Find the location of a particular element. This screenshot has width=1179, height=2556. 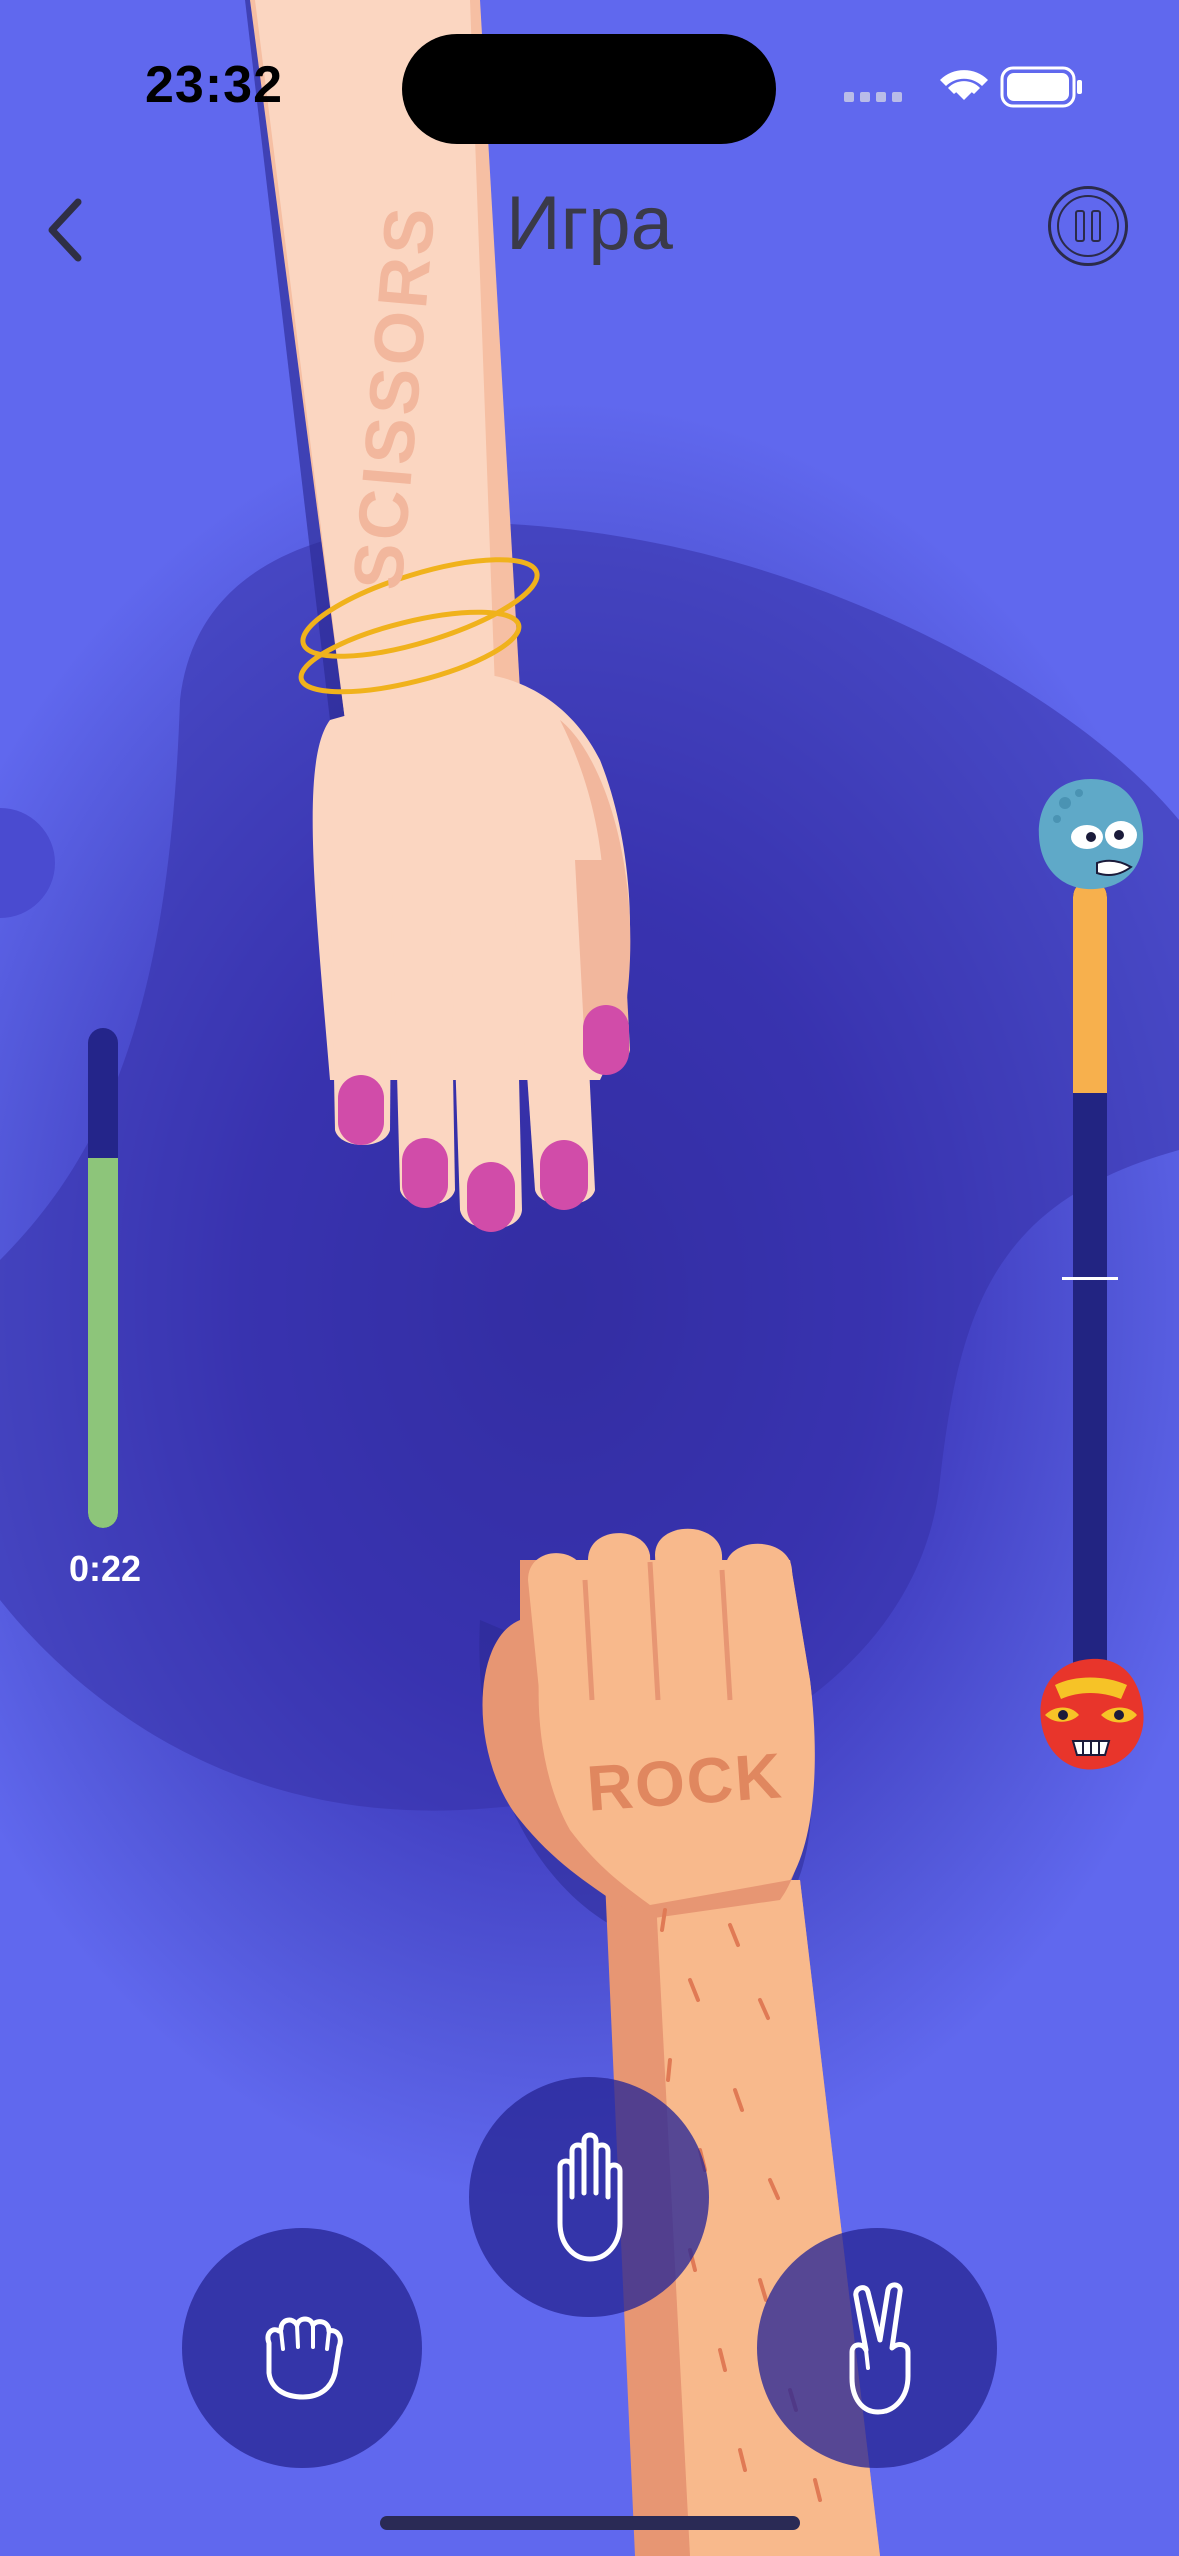

timer-text: 0:22 is located at coordinates (105, 1568).